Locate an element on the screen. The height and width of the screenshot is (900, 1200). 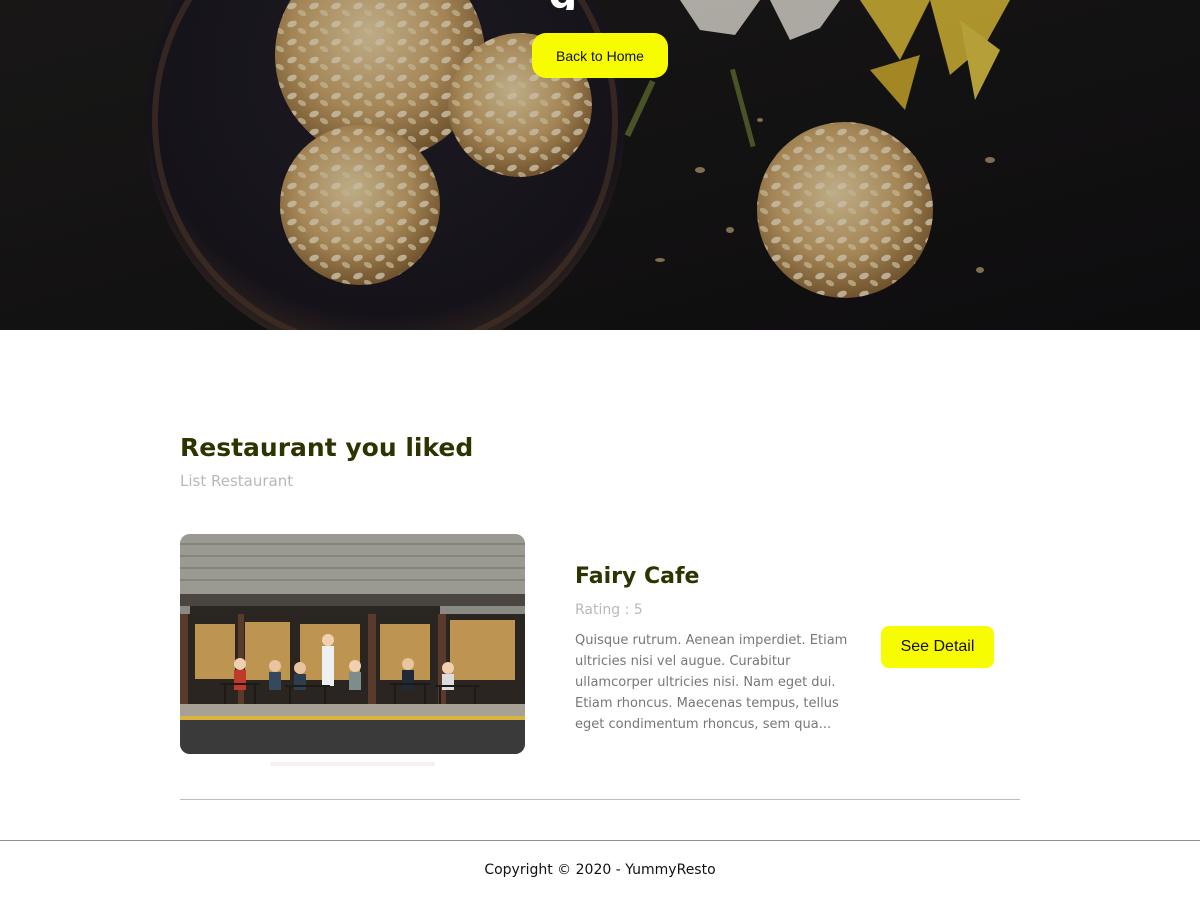
divider is located at coordinates (600, 799).